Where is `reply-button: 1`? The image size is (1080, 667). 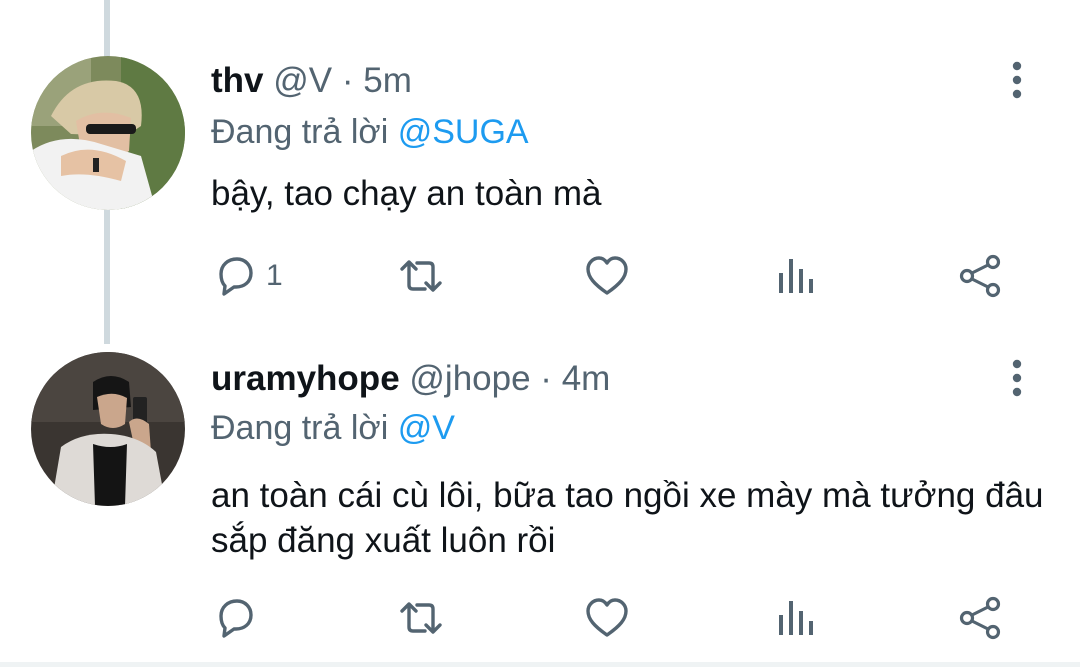 reply-button: 1 is located at coordinates (247, 276).